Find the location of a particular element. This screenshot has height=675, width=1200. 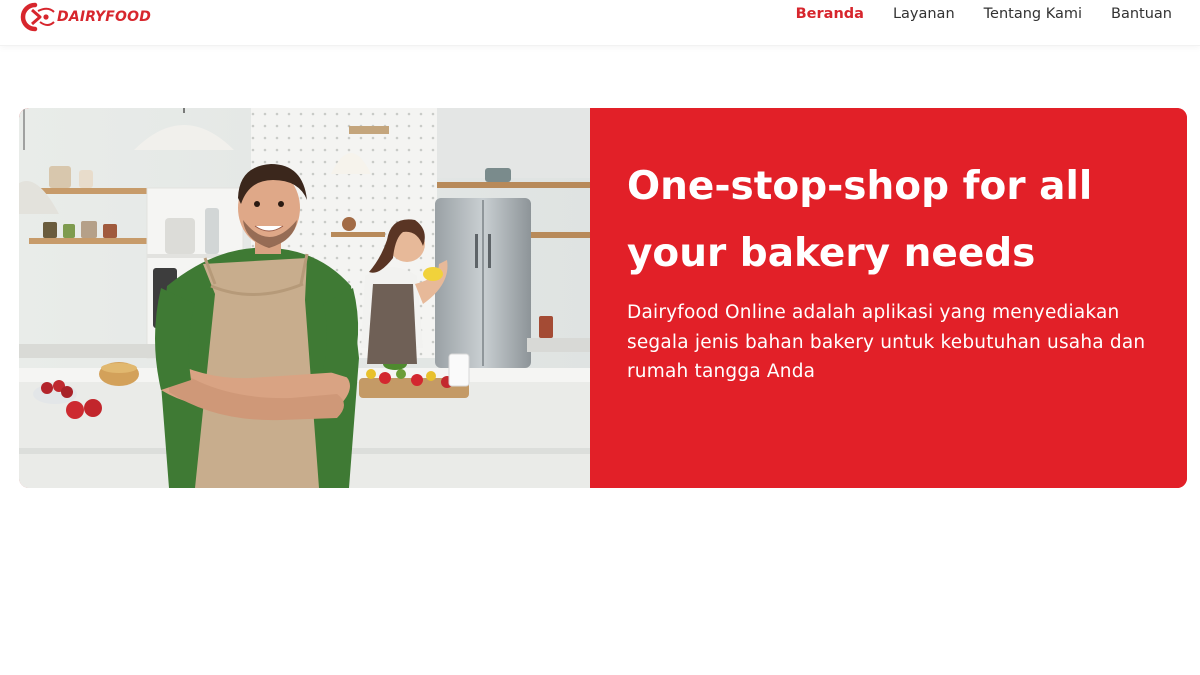

main-nav: Beranda Layanan Tentang Kami Bantuan is located at coordinates (969, 14).